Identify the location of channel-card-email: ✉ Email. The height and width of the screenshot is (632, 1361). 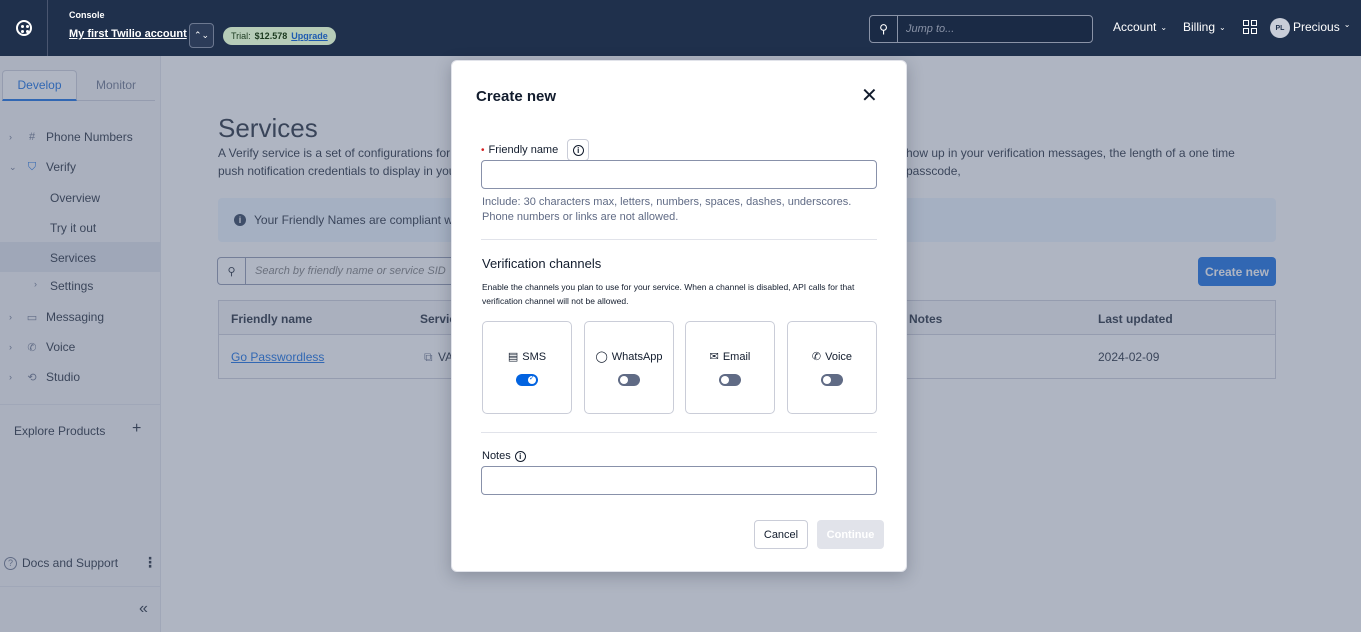
(730, 367).